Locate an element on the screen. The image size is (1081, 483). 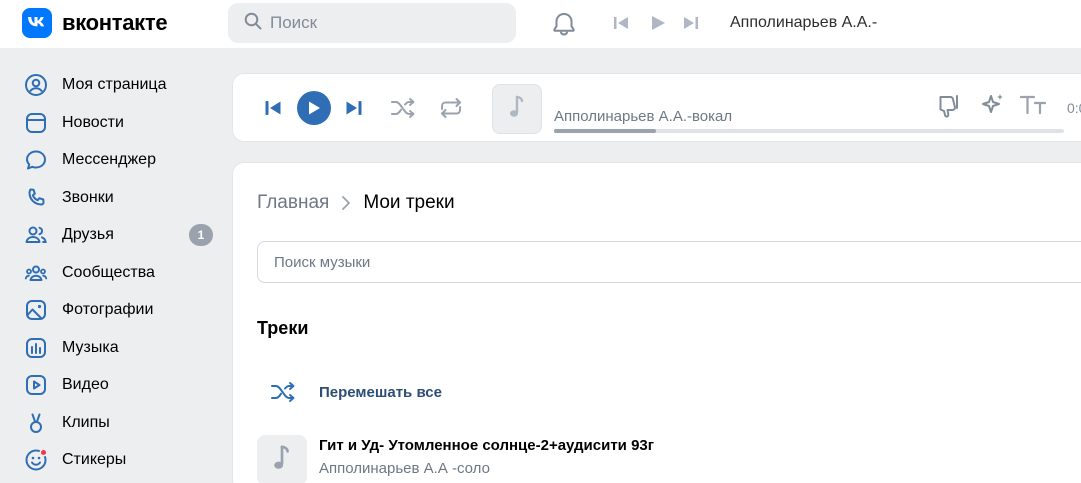
header-next-icon is located at coordinates (691, 25).